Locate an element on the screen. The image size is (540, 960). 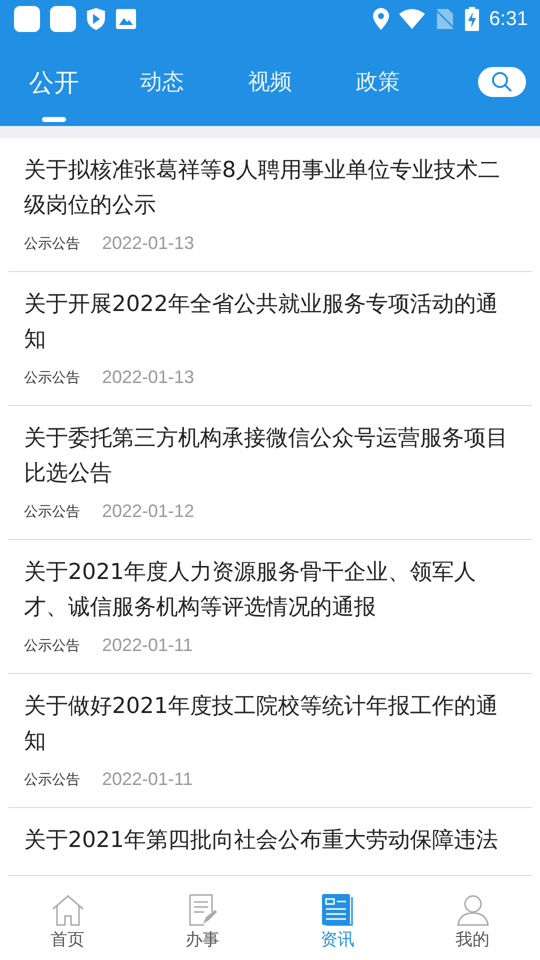
no-sim-icon is located at coordinates (445, 19).